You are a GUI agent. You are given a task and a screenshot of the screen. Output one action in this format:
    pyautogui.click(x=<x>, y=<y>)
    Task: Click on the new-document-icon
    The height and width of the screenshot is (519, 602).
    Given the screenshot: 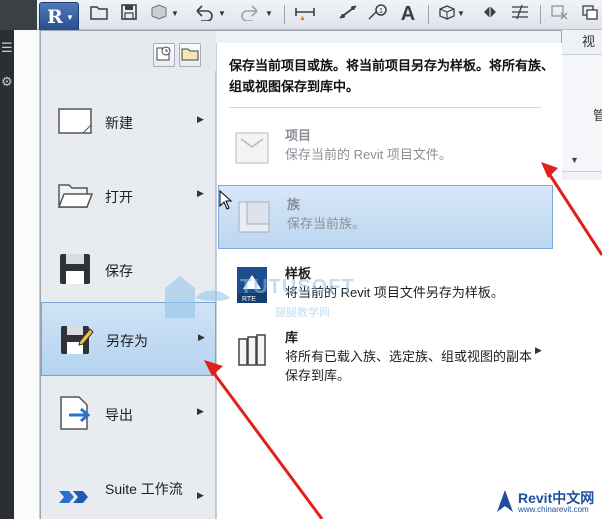 What is the action you would take?
    pyautogui.click(x=75, y=121)
    